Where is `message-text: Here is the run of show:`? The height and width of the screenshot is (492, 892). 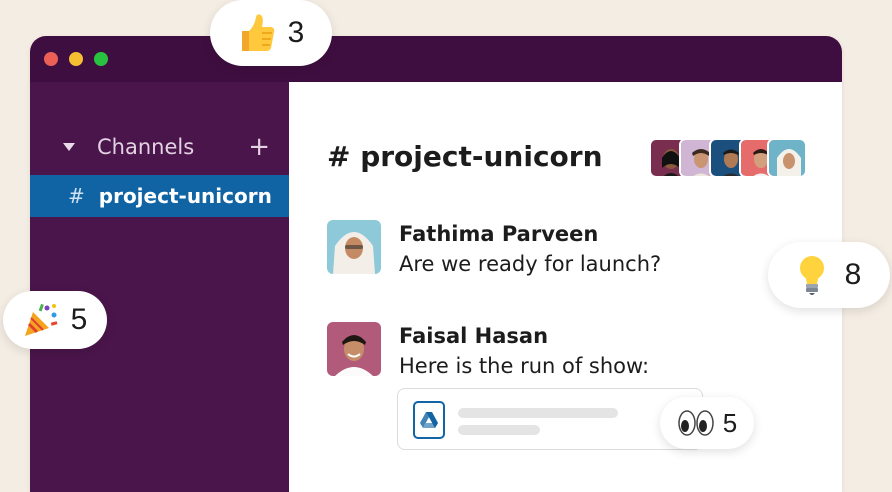 message-text: Here is the run of show: is located at coordinates (524, 366).